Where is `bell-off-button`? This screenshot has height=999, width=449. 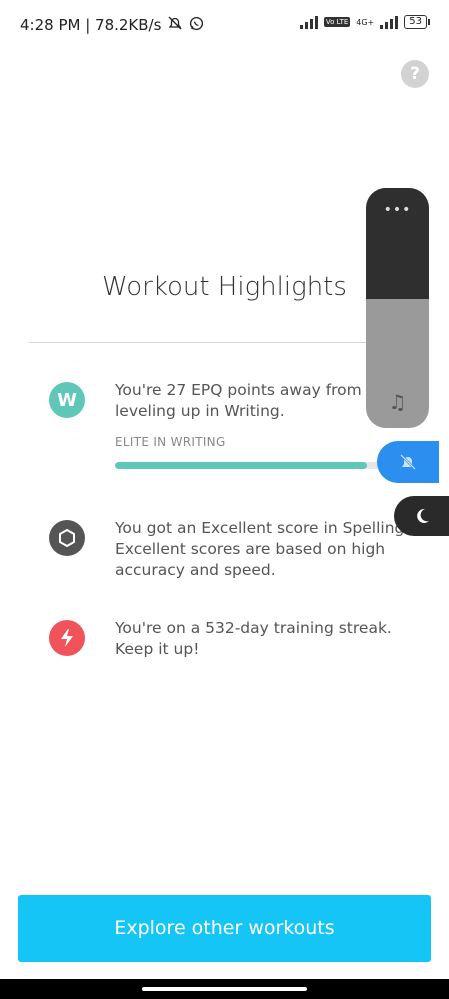 bell-off-button is located at coordinates (408, 462).